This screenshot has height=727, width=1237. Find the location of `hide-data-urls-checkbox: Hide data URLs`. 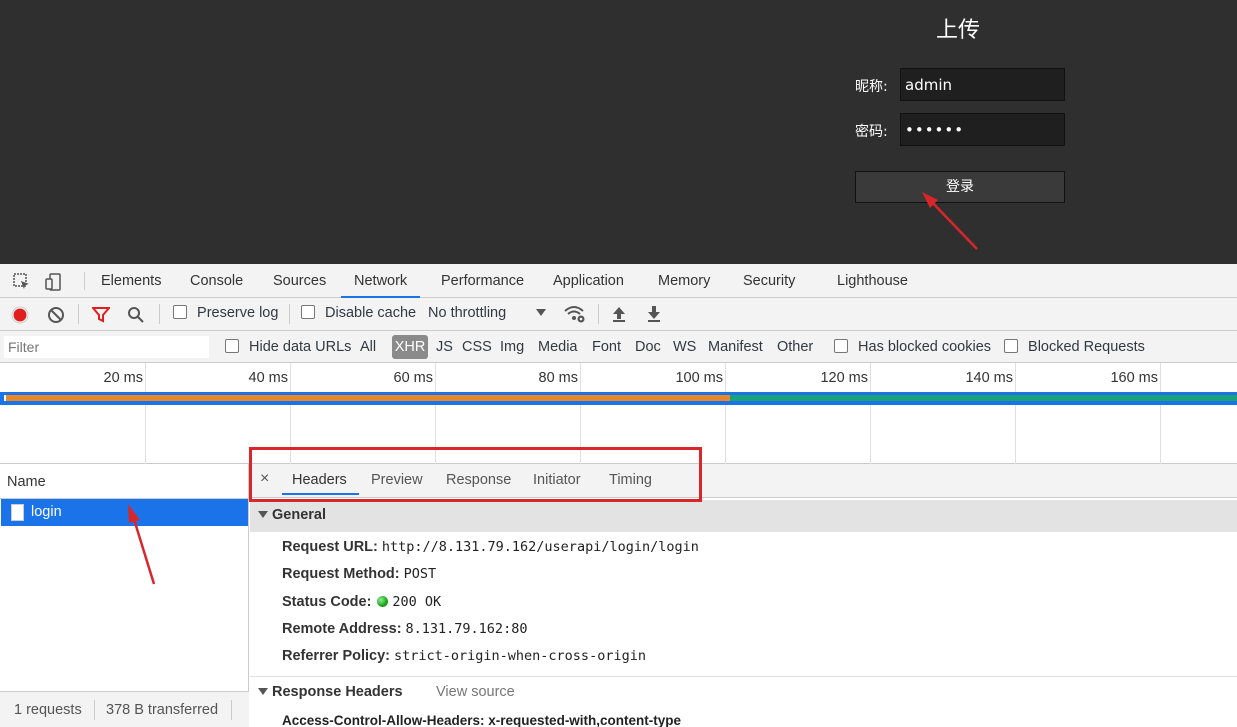

hide-data-urls-checkbox: Hide data URLs is located at coordinates (288, 347).